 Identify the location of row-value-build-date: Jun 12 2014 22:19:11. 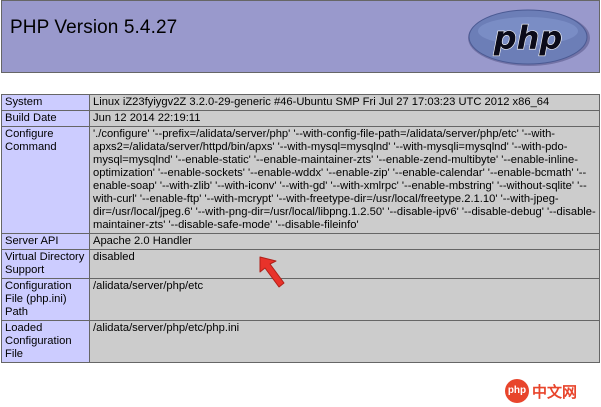
(344, 118).